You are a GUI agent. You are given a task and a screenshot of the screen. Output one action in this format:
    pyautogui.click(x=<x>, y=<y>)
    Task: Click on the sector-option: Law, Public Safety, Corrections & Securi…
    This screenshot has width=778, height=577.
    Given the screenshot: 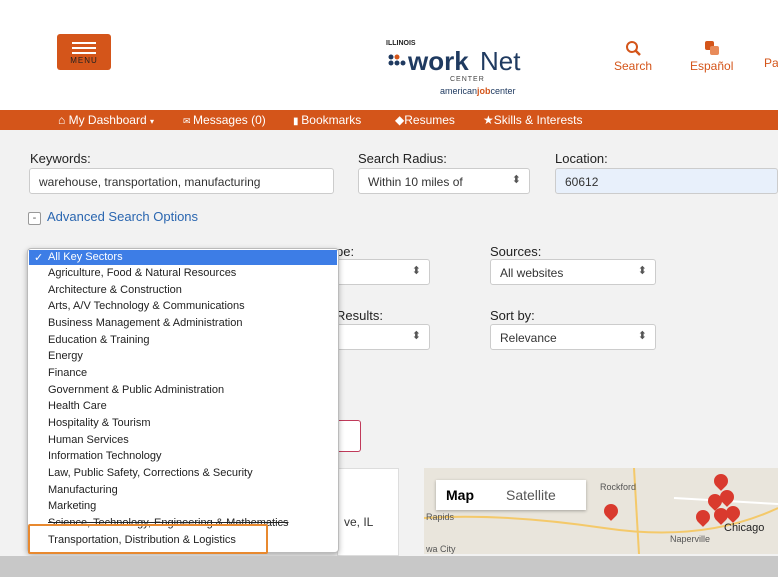 What is the action you would take?
    pyautogui.click(x=150, y=473)
    